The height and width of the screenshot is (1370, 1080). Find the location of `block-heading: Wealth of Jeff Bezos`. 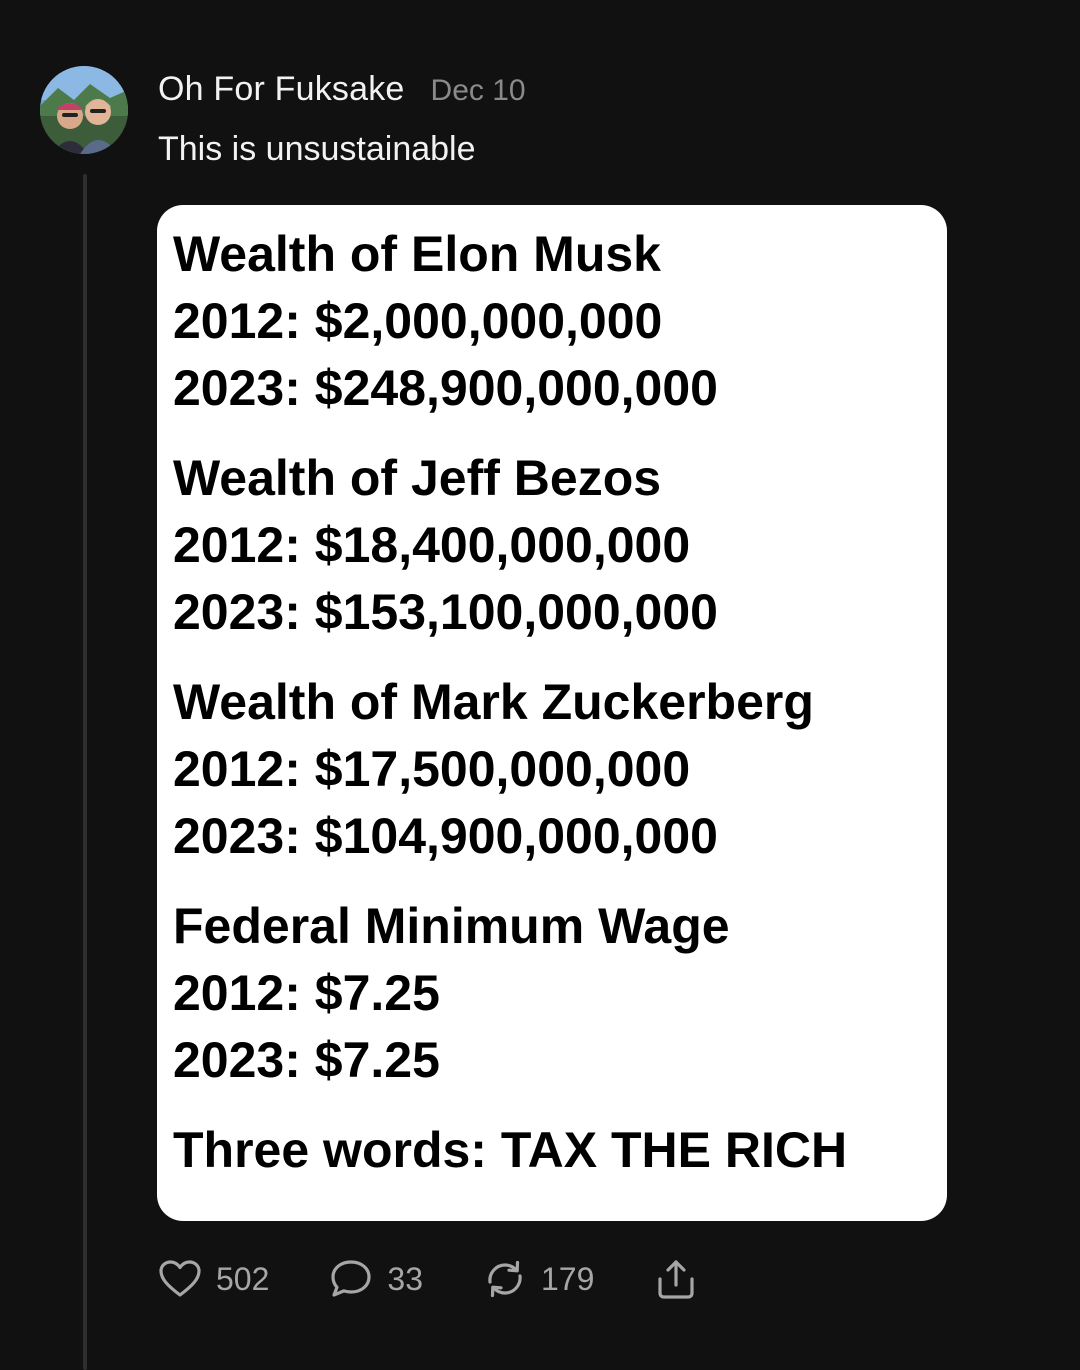

block-heading: Wealth of Jeff Bezos is located at coordinates (417, 478).